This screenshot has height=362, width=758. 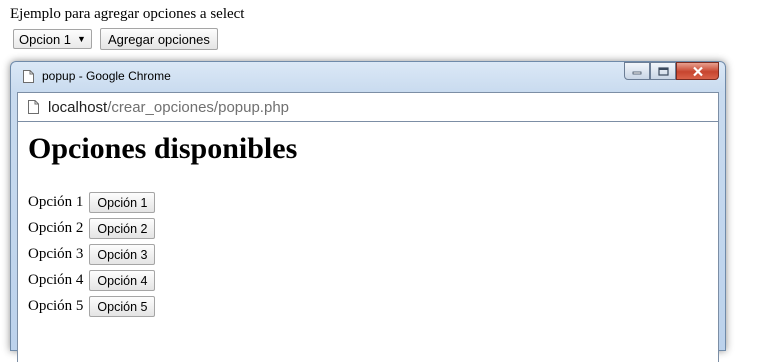 I want to click on add-options-button: Agregar opciones, so click(x=158, y=39).